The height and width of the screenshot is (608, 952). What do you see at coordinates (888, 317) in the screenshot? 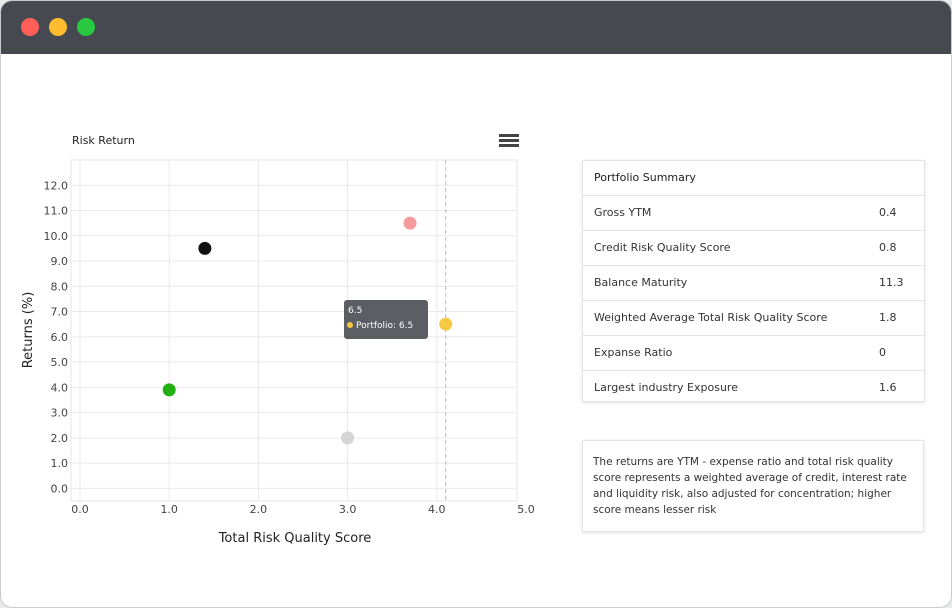
I see `summary-row-value: 1.8` at bounding box center [888, 317].